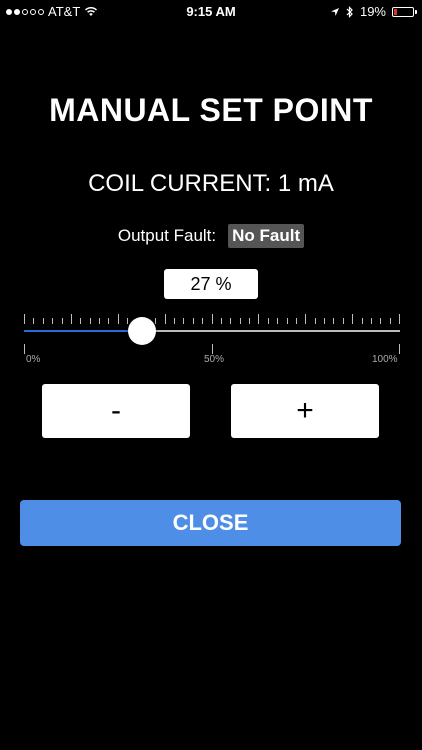 The image size is (422, 750). What do you see at coordinates (399, 349) in the screenshot?
I see `scale-mark-max` at bounding box center [399, 349].